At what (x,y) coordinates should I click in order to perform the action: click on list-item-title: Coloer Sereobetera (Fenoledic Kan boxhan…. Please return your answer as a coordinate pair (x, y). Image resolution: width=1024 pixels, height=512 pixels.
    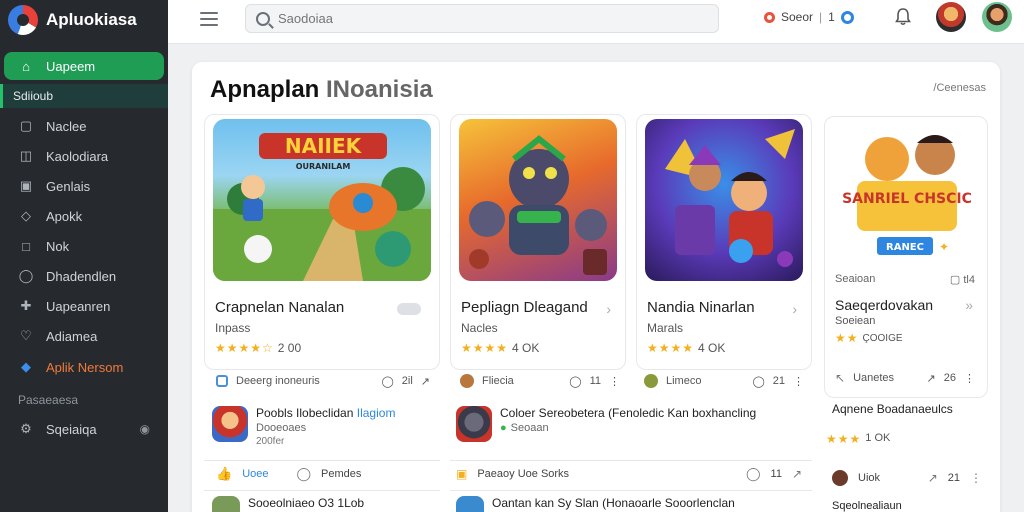
    Looking at the image, I should click on (628, 413).